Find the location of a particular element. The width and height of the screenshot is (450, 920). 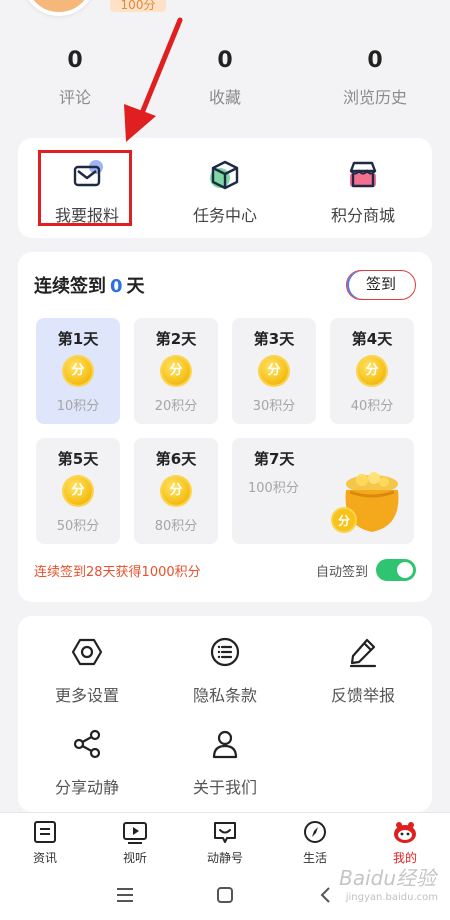

day-label: 第5天 is located at coordinates (78, 459).